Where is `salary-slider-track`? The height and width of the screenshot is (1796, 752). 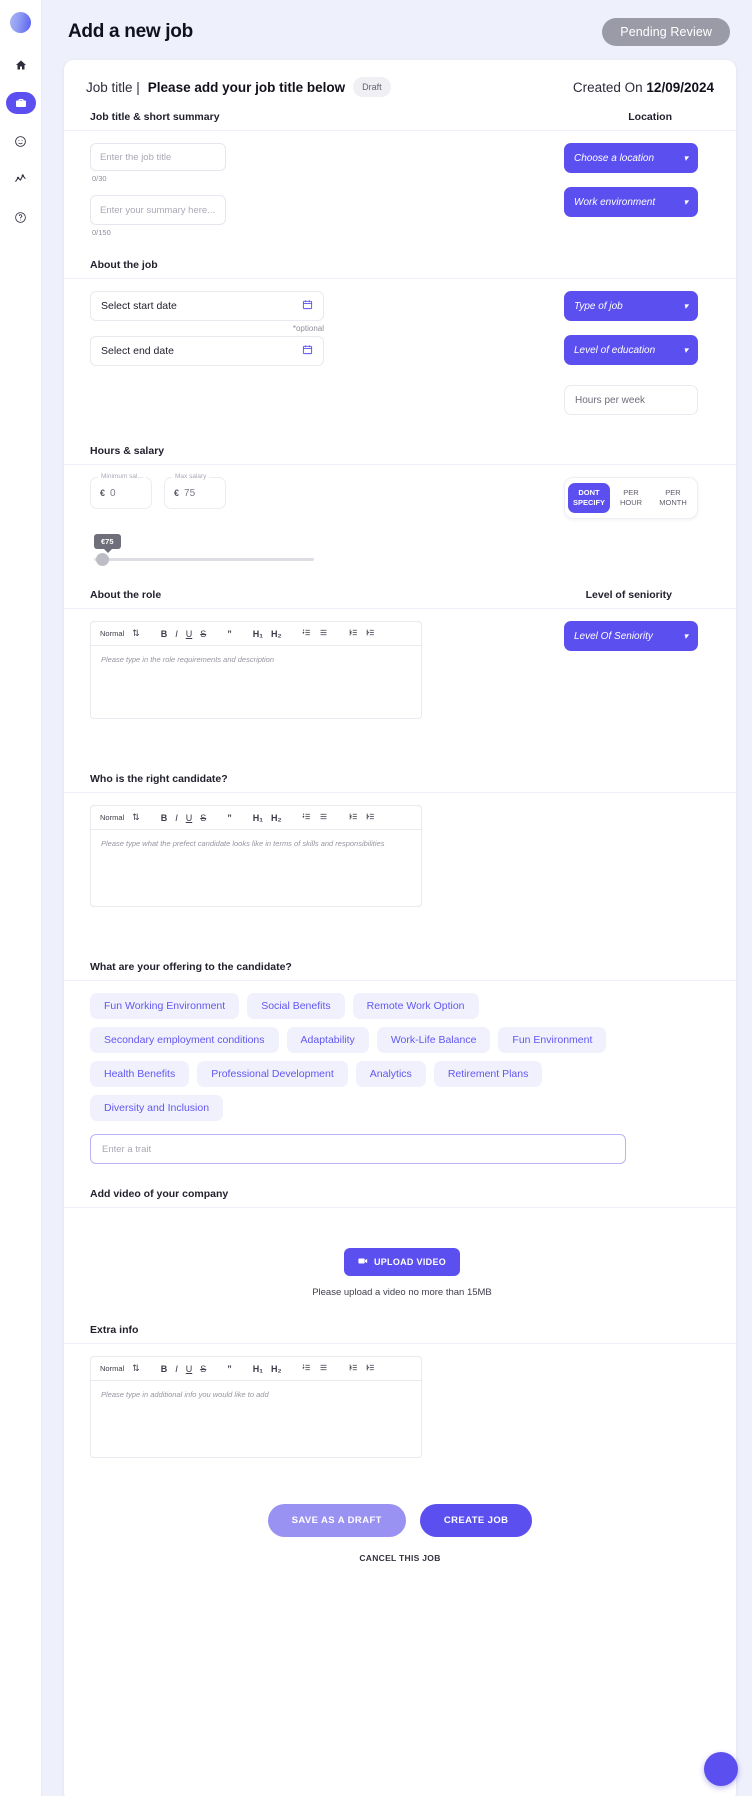 salary-slider-track is located at coordinates (204, 559).